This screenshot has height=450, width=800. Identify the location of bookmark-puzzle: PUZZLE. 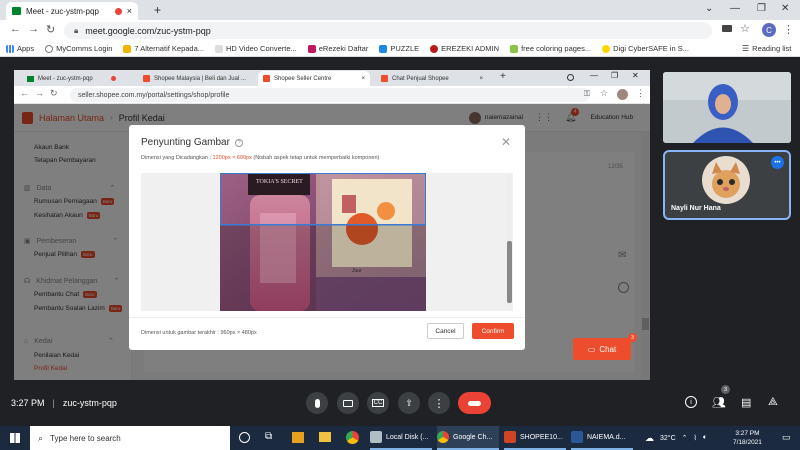
(399, 48).